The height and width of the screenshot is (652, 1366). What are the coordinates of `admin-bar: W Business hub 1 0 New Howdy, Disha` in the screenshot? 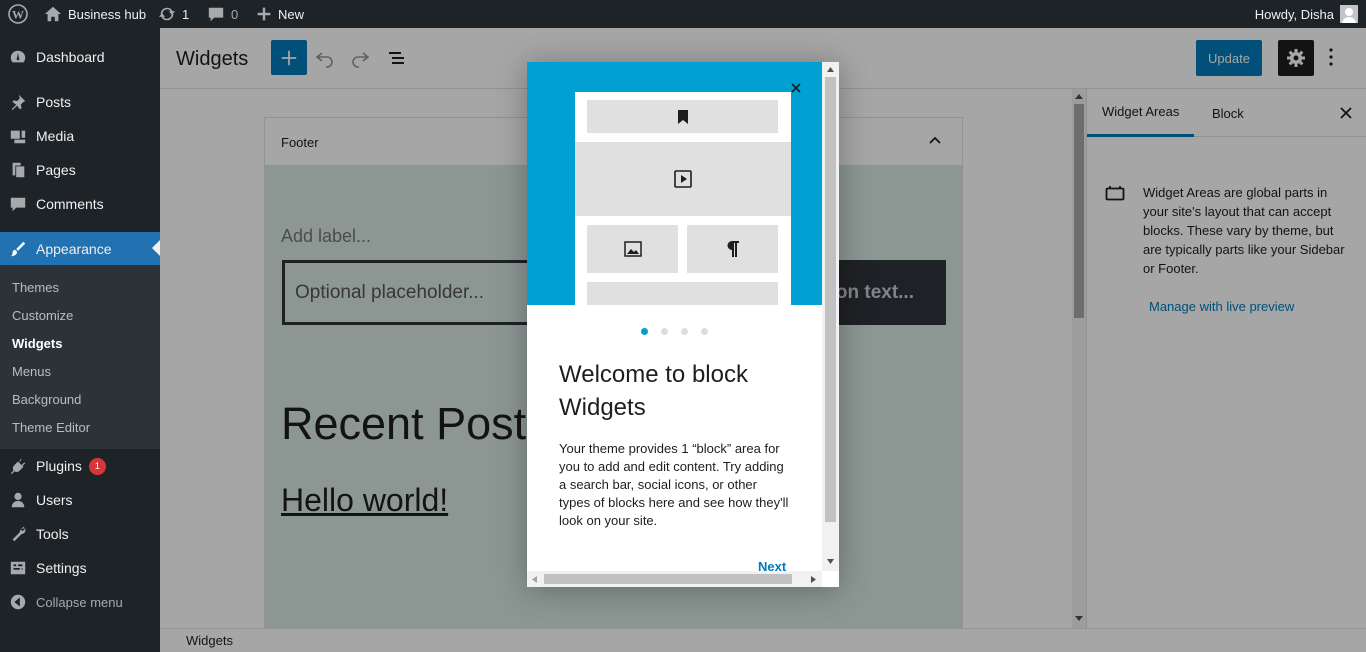 It's located at (683, 14).